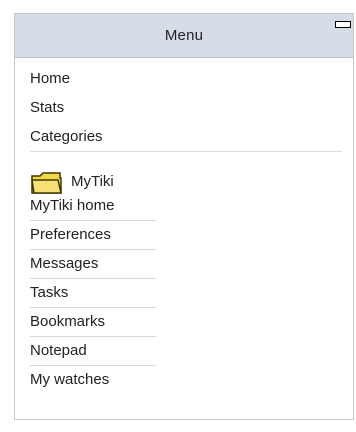 The height and width of the screenshot is (432, 356). I want to click on menu-item-label: Bookmarks, so click(68, 321).